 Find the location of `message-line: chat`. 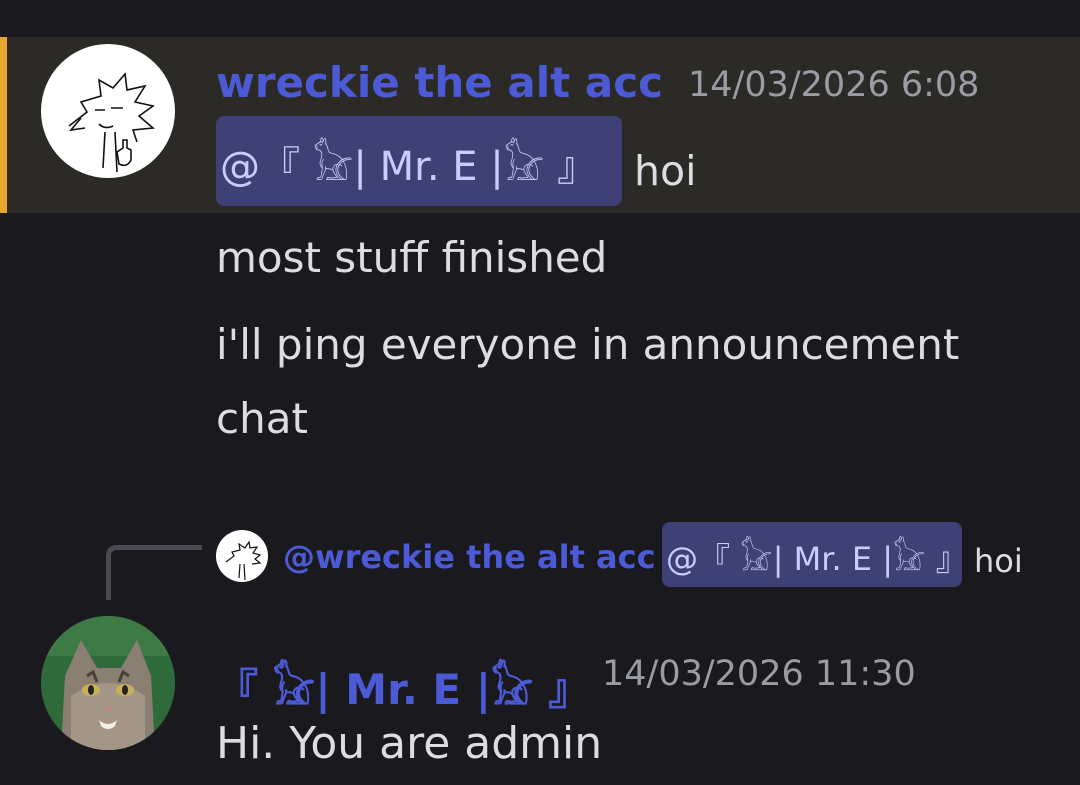

message-line: chat is located at coordinates (262, 418).